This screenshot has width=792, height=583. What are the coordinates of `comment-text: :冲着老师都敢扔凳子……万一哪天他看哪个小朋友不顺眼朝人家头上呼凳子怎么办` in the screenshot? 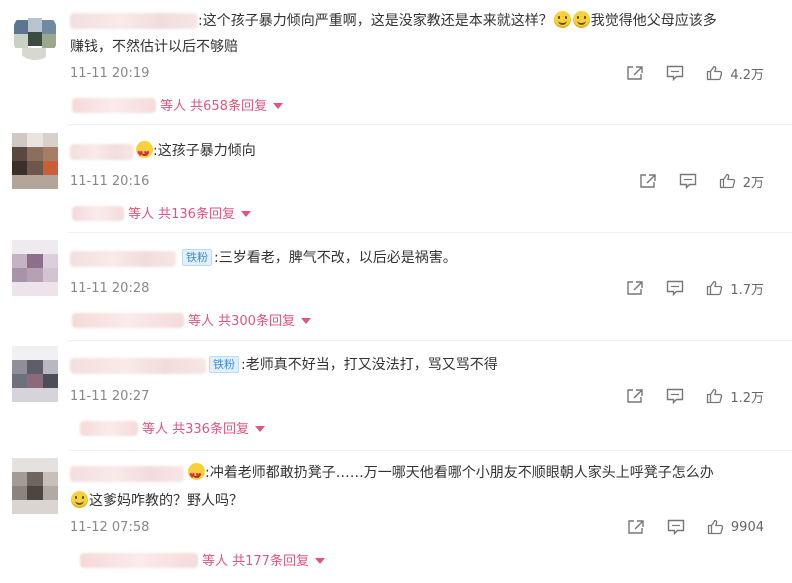 It's located at (478, 474).